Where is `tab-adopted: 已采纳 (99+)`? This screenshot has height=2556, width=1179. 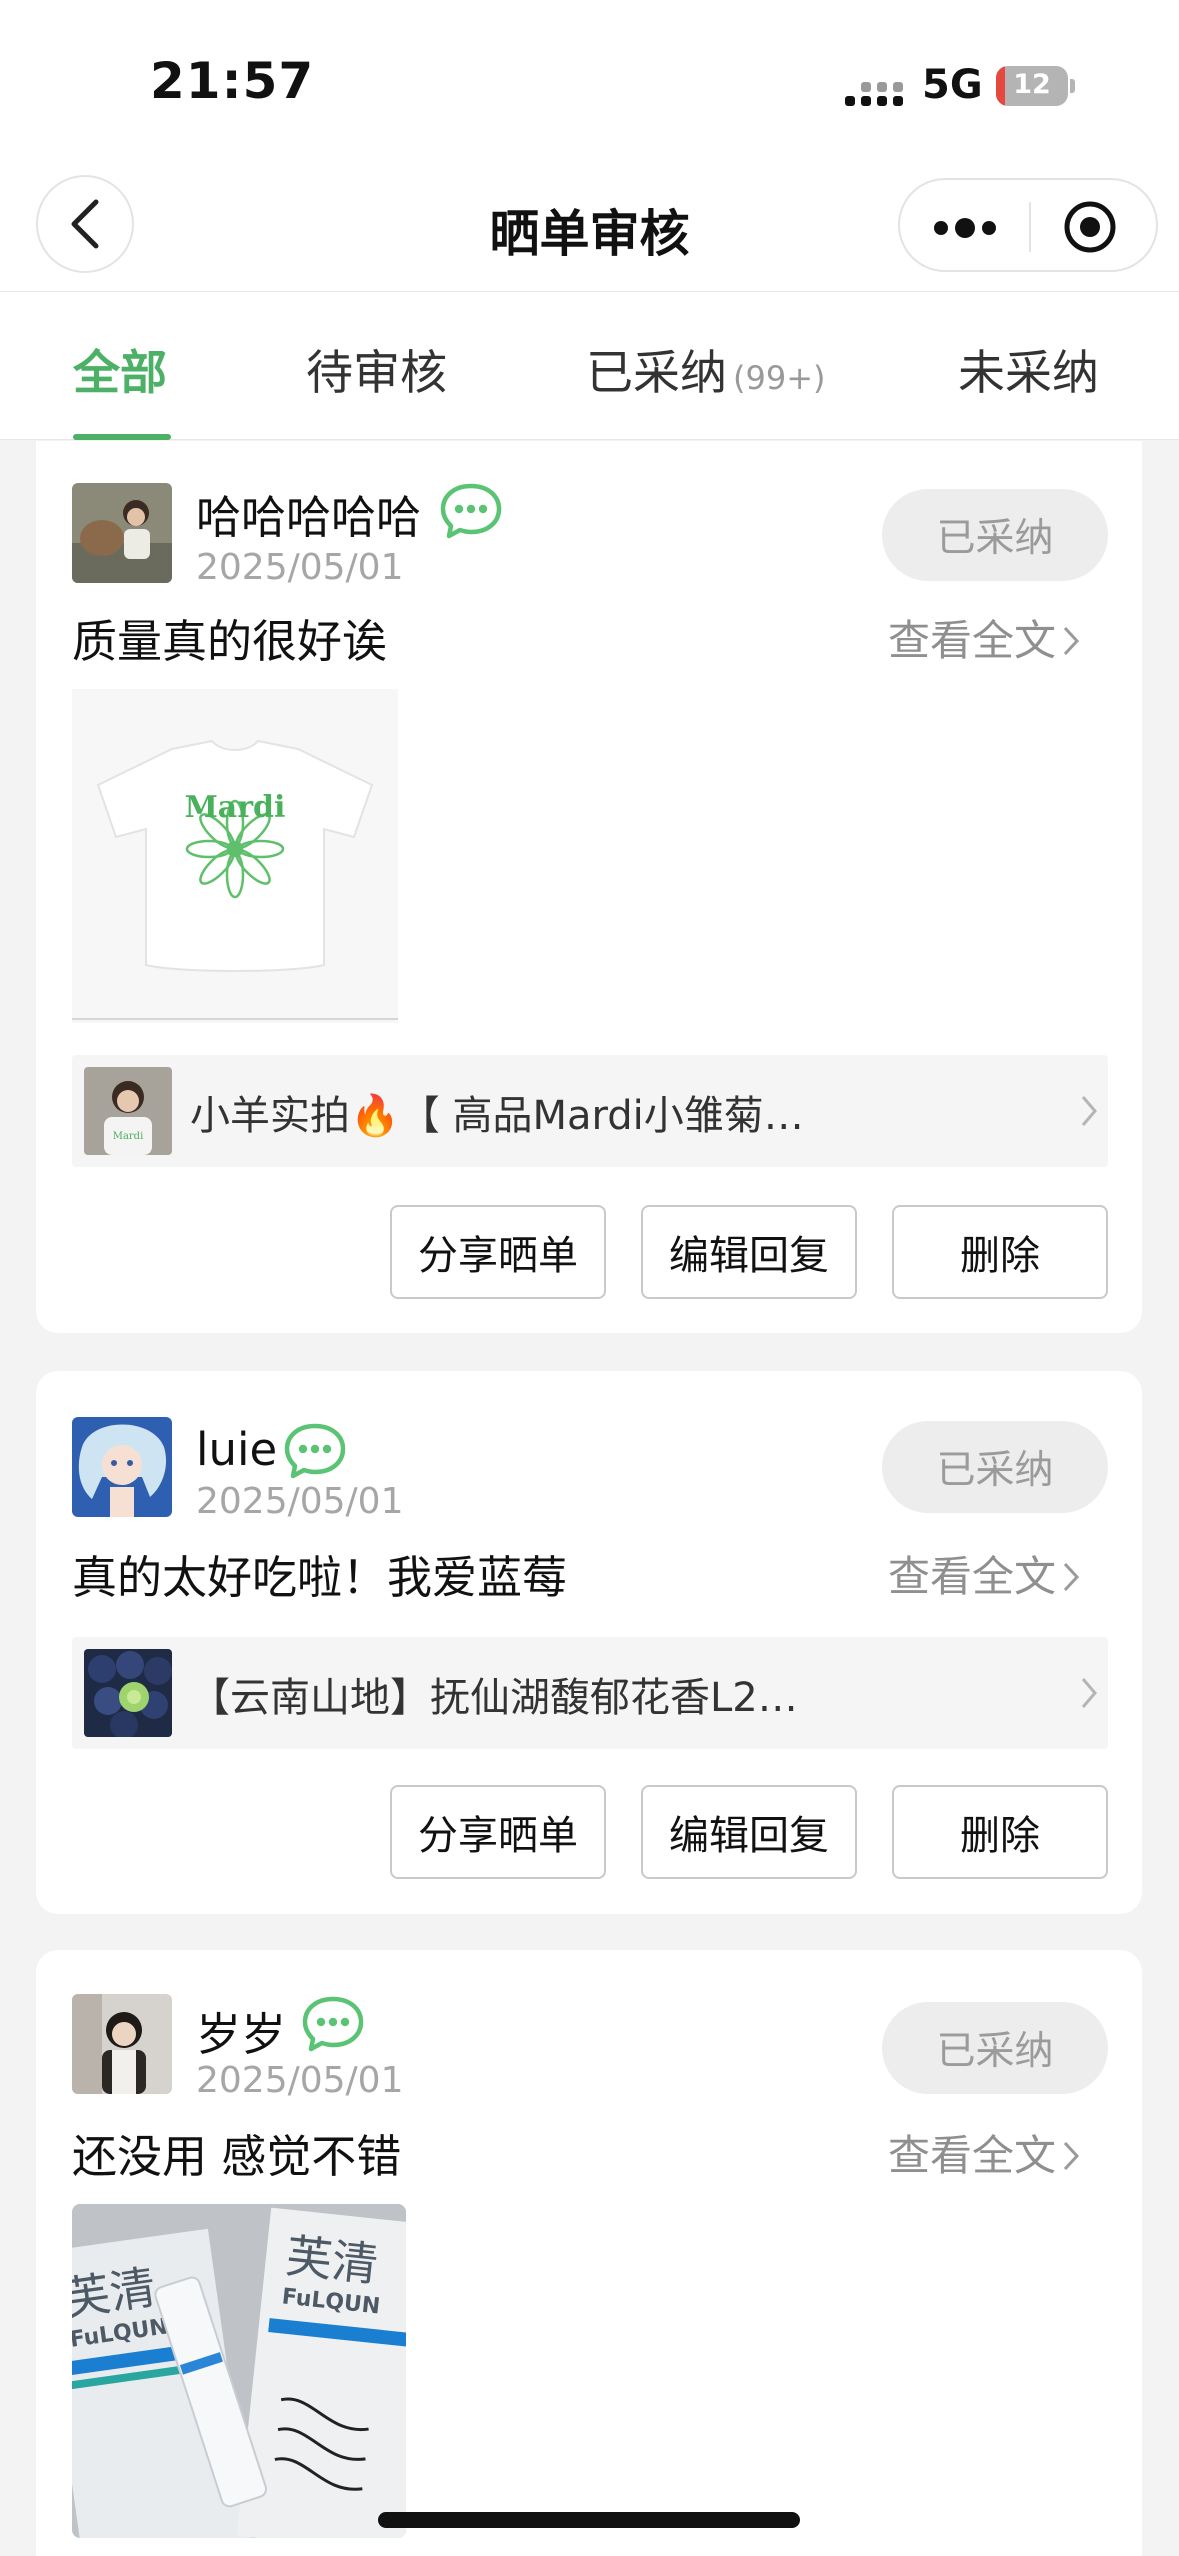
tab-adopted: 已采纳 (99+) is located at coordinates (706, 368).